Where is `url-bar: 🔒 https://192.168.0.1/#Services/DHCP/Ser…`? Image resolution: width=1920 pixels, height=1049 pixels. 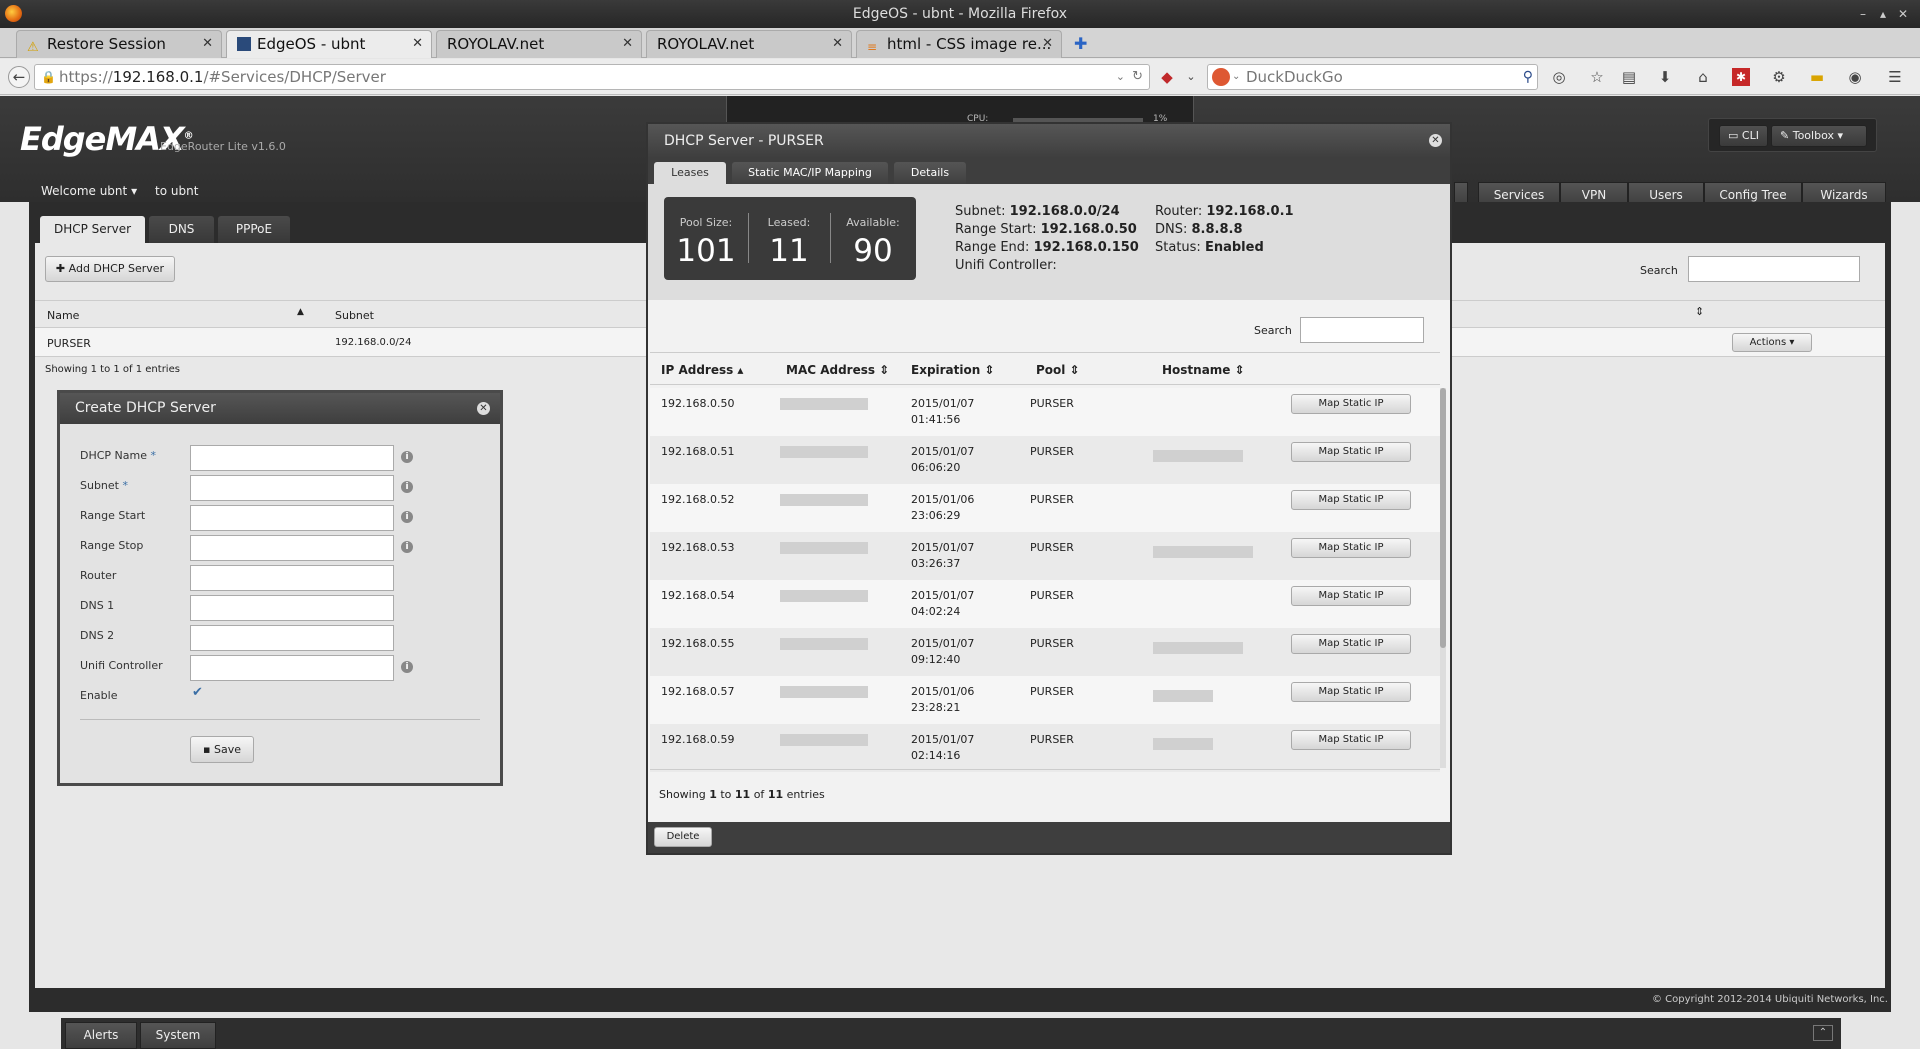 url-bar: 🔒 https://192.168.0.1/#Services/DHCP/Ser… is located at coordinates (592, 77).